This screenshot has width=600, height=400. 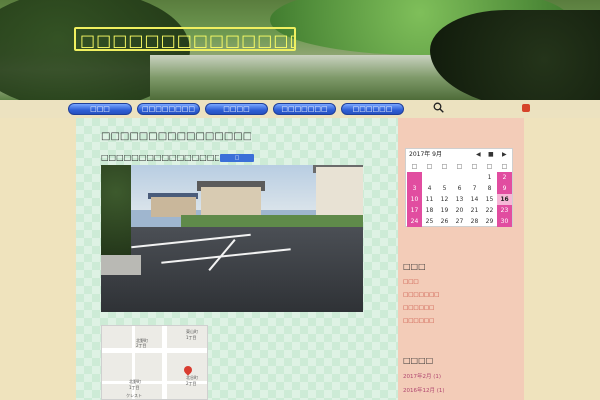 What do you see at coordinates (489, 210) in the screenshot?
I see `calendar-day: 22` at bounding box center [489, 210].